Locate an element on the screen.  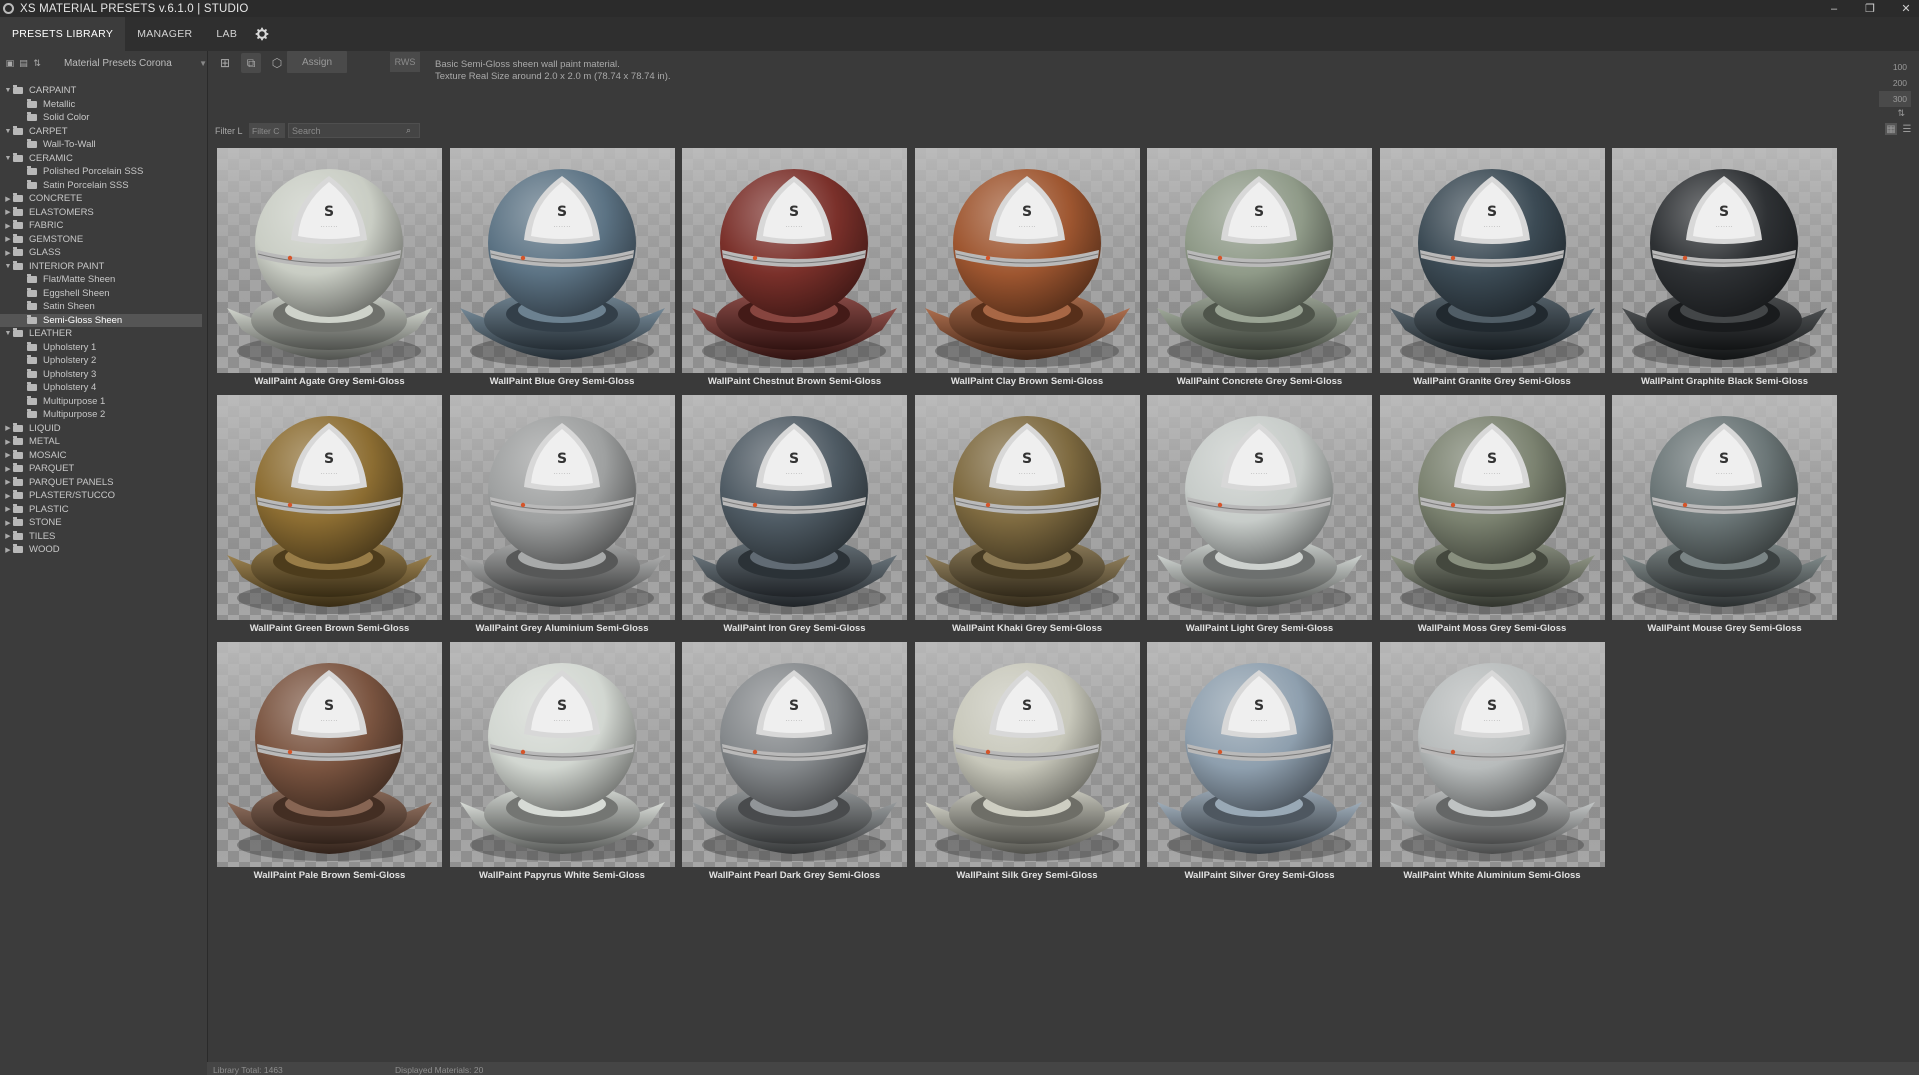
tree-category: ▶ PLASTER/STUCCO is located at coordinates (103, 496).